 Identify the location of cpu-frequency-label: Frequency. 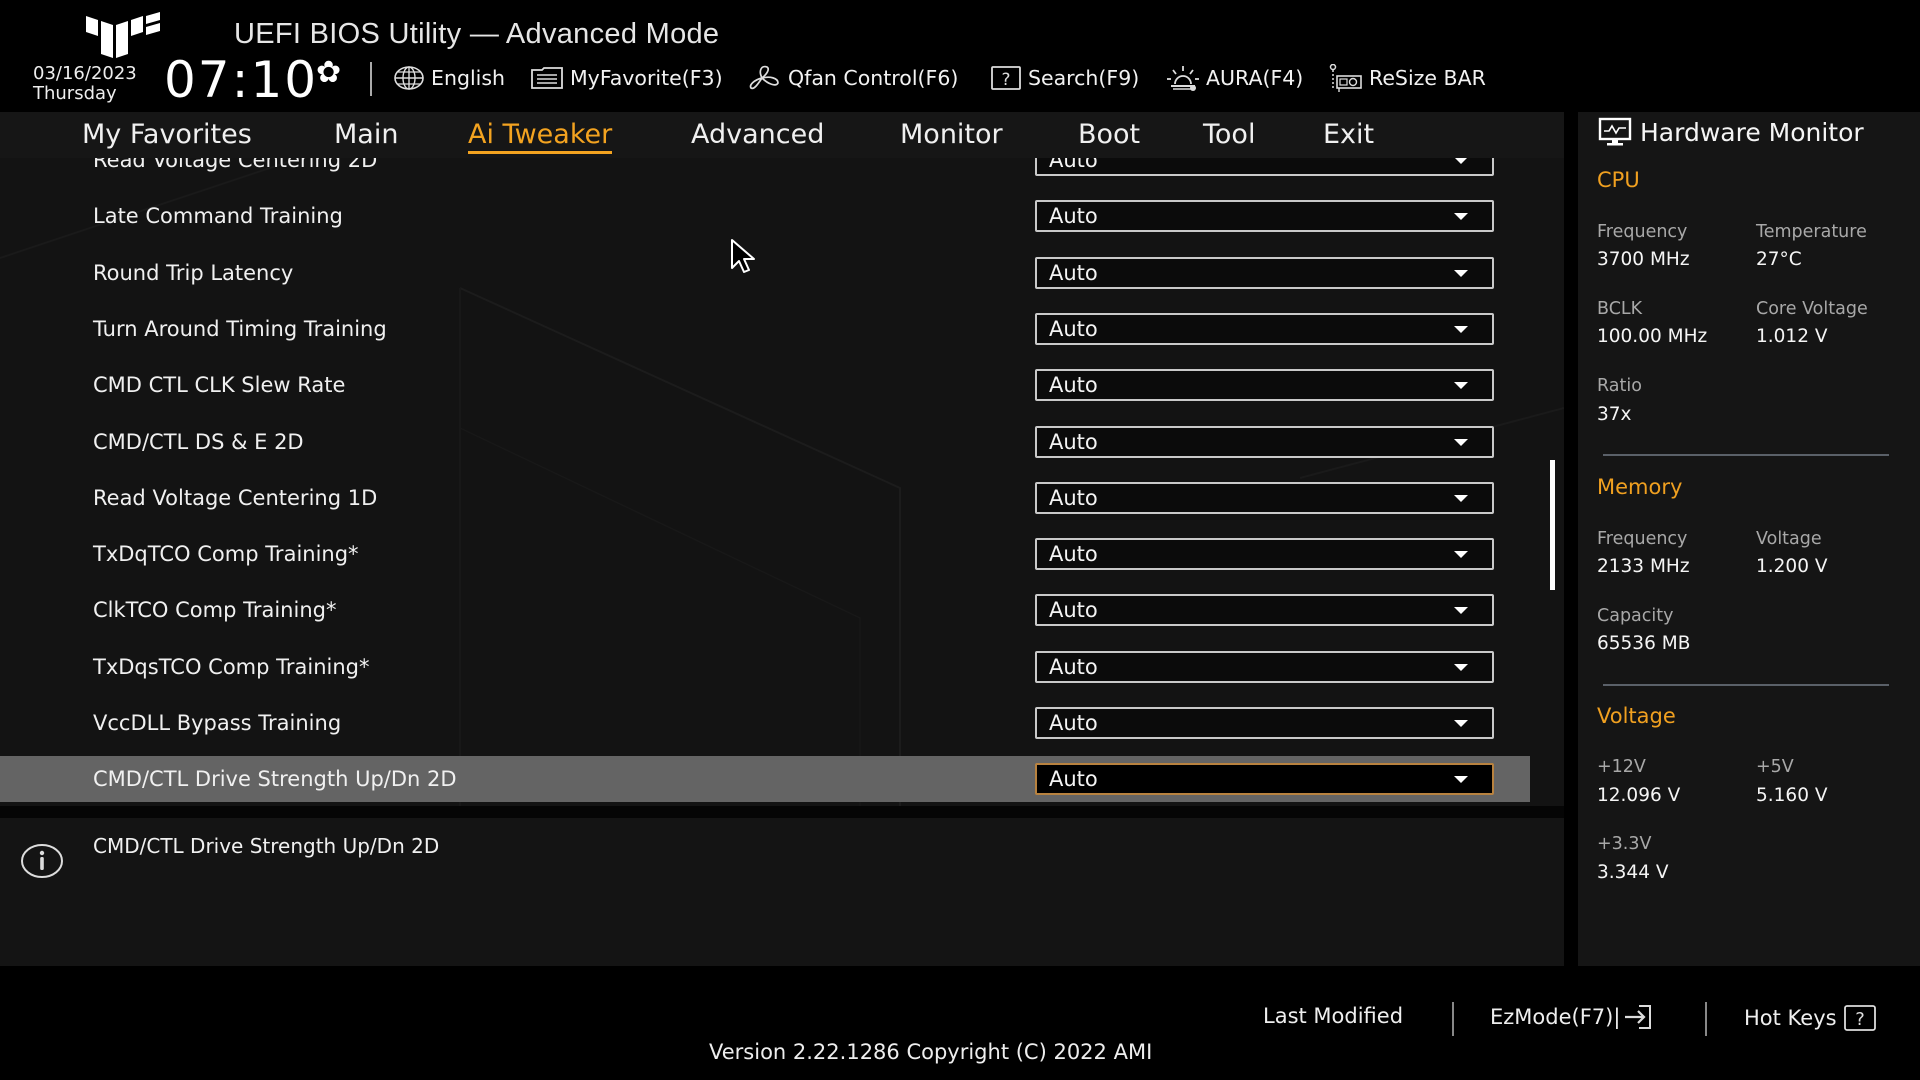
(1642, 232).